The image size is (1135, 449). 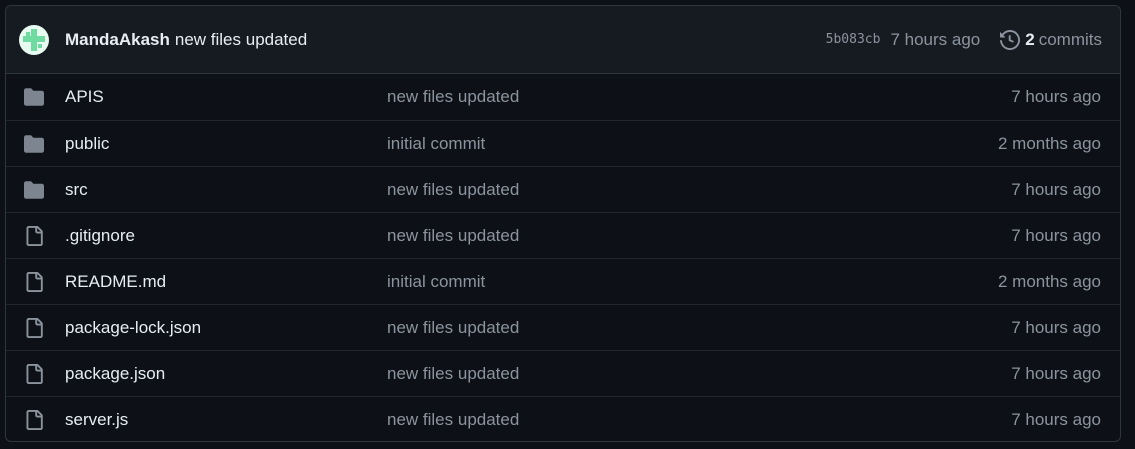 I want to click on file-row: server.js new files updated 7 hours ago, so click(x=563, y=418).